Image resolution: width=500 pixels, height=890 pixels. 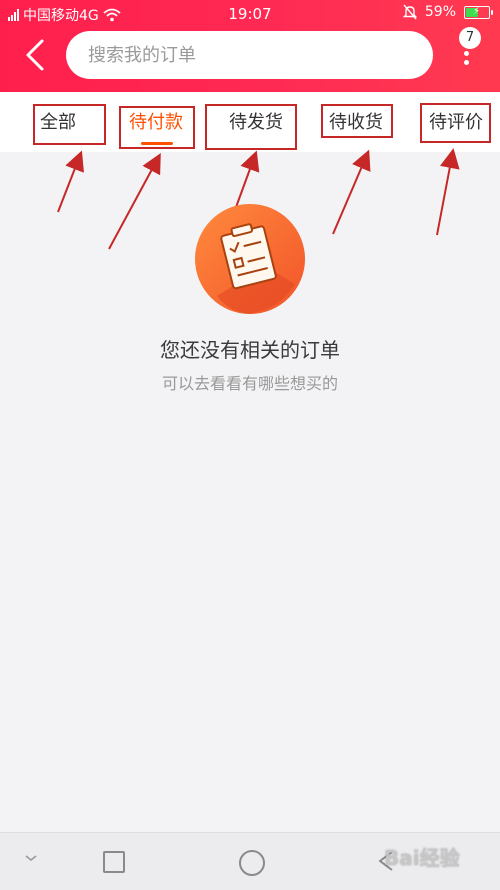 I want to click on message-badge: 7, so click(x=470, y=38).